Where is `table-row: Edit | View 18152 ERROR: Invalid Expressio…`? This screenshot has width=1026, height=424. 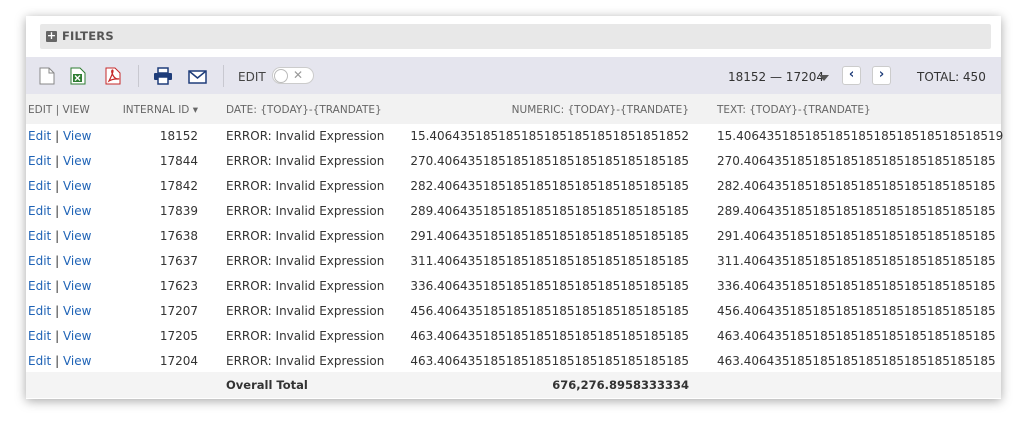 table-row: Edit | View 18152 ERROR: Invalid Expressio… is located at coordinates (515, 137).